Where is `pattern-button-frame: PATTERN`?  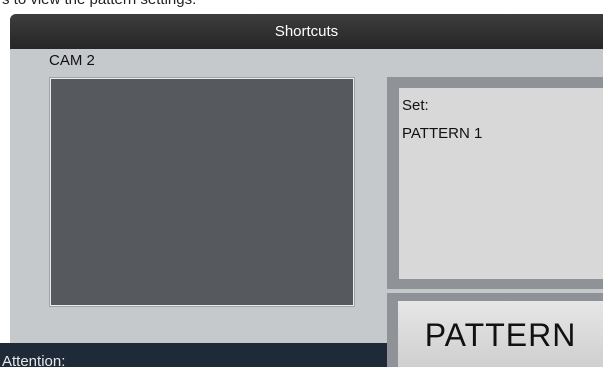
pattern-button-frame: PATTERN is located at coordinates (495, 330).